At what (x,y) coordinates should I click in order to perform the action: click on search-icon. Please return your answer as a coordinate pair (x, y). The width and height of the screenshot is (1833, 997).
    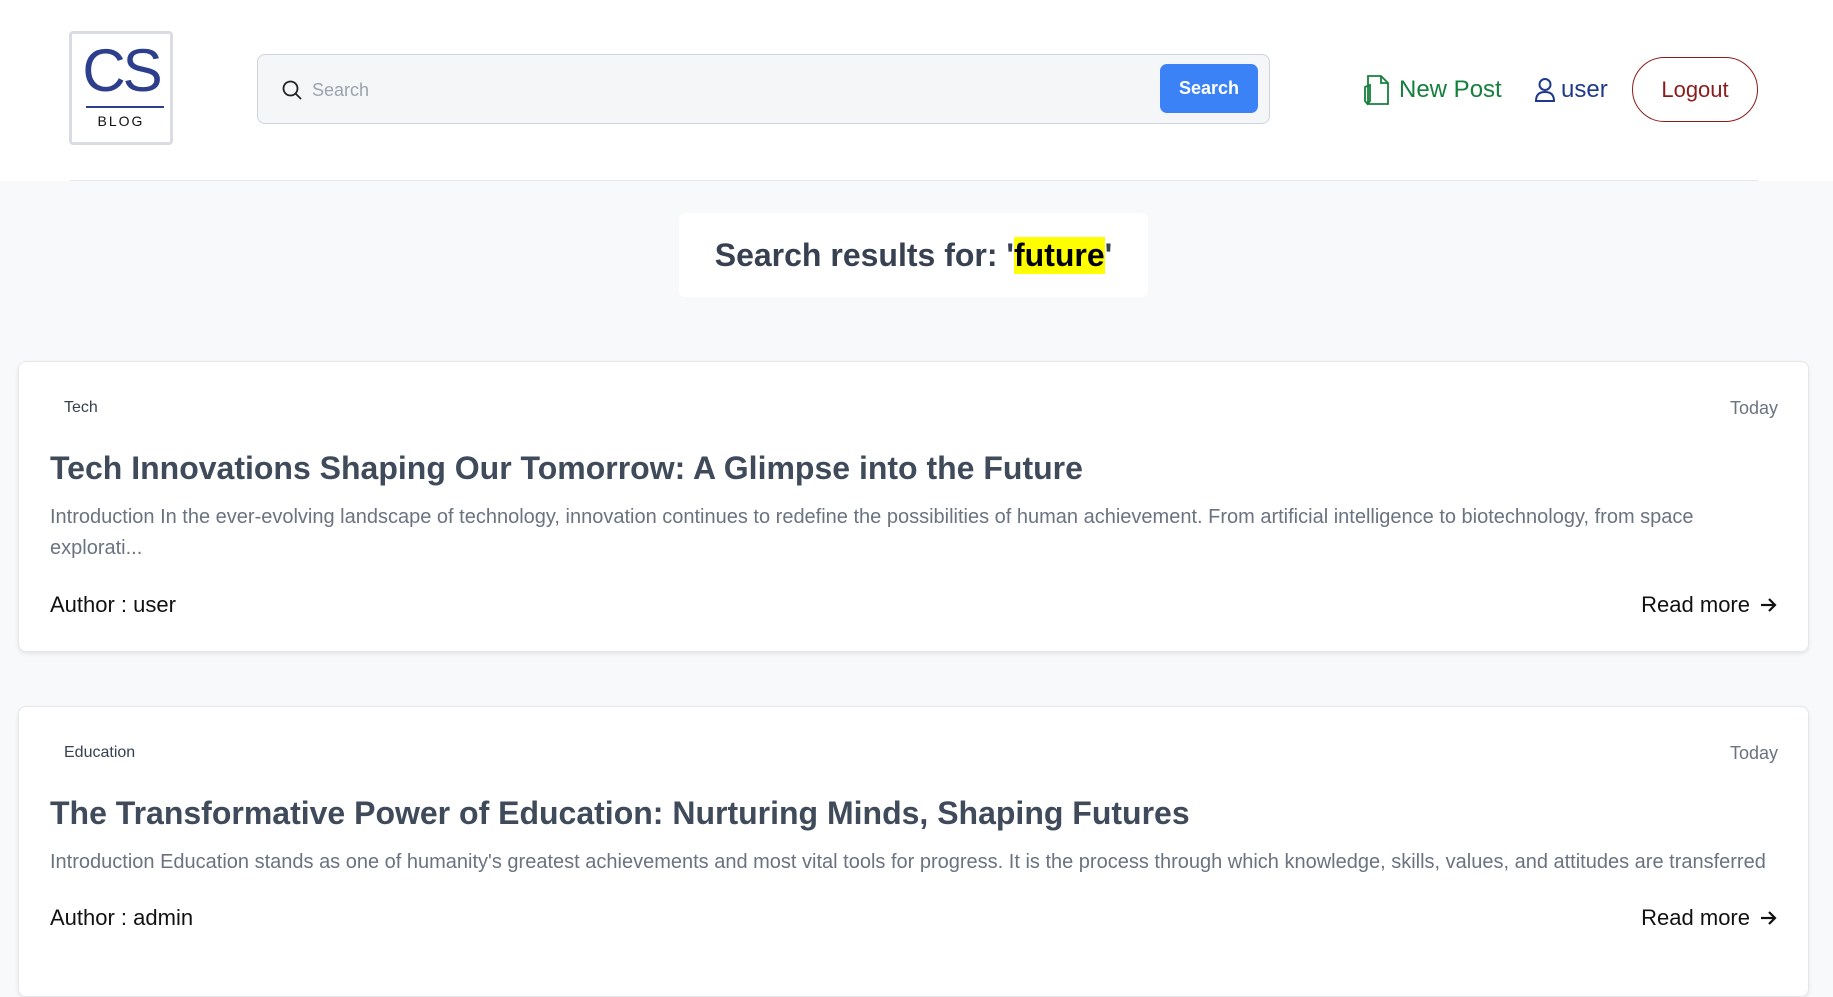
    Looking at the image, I should click on (292, 90).